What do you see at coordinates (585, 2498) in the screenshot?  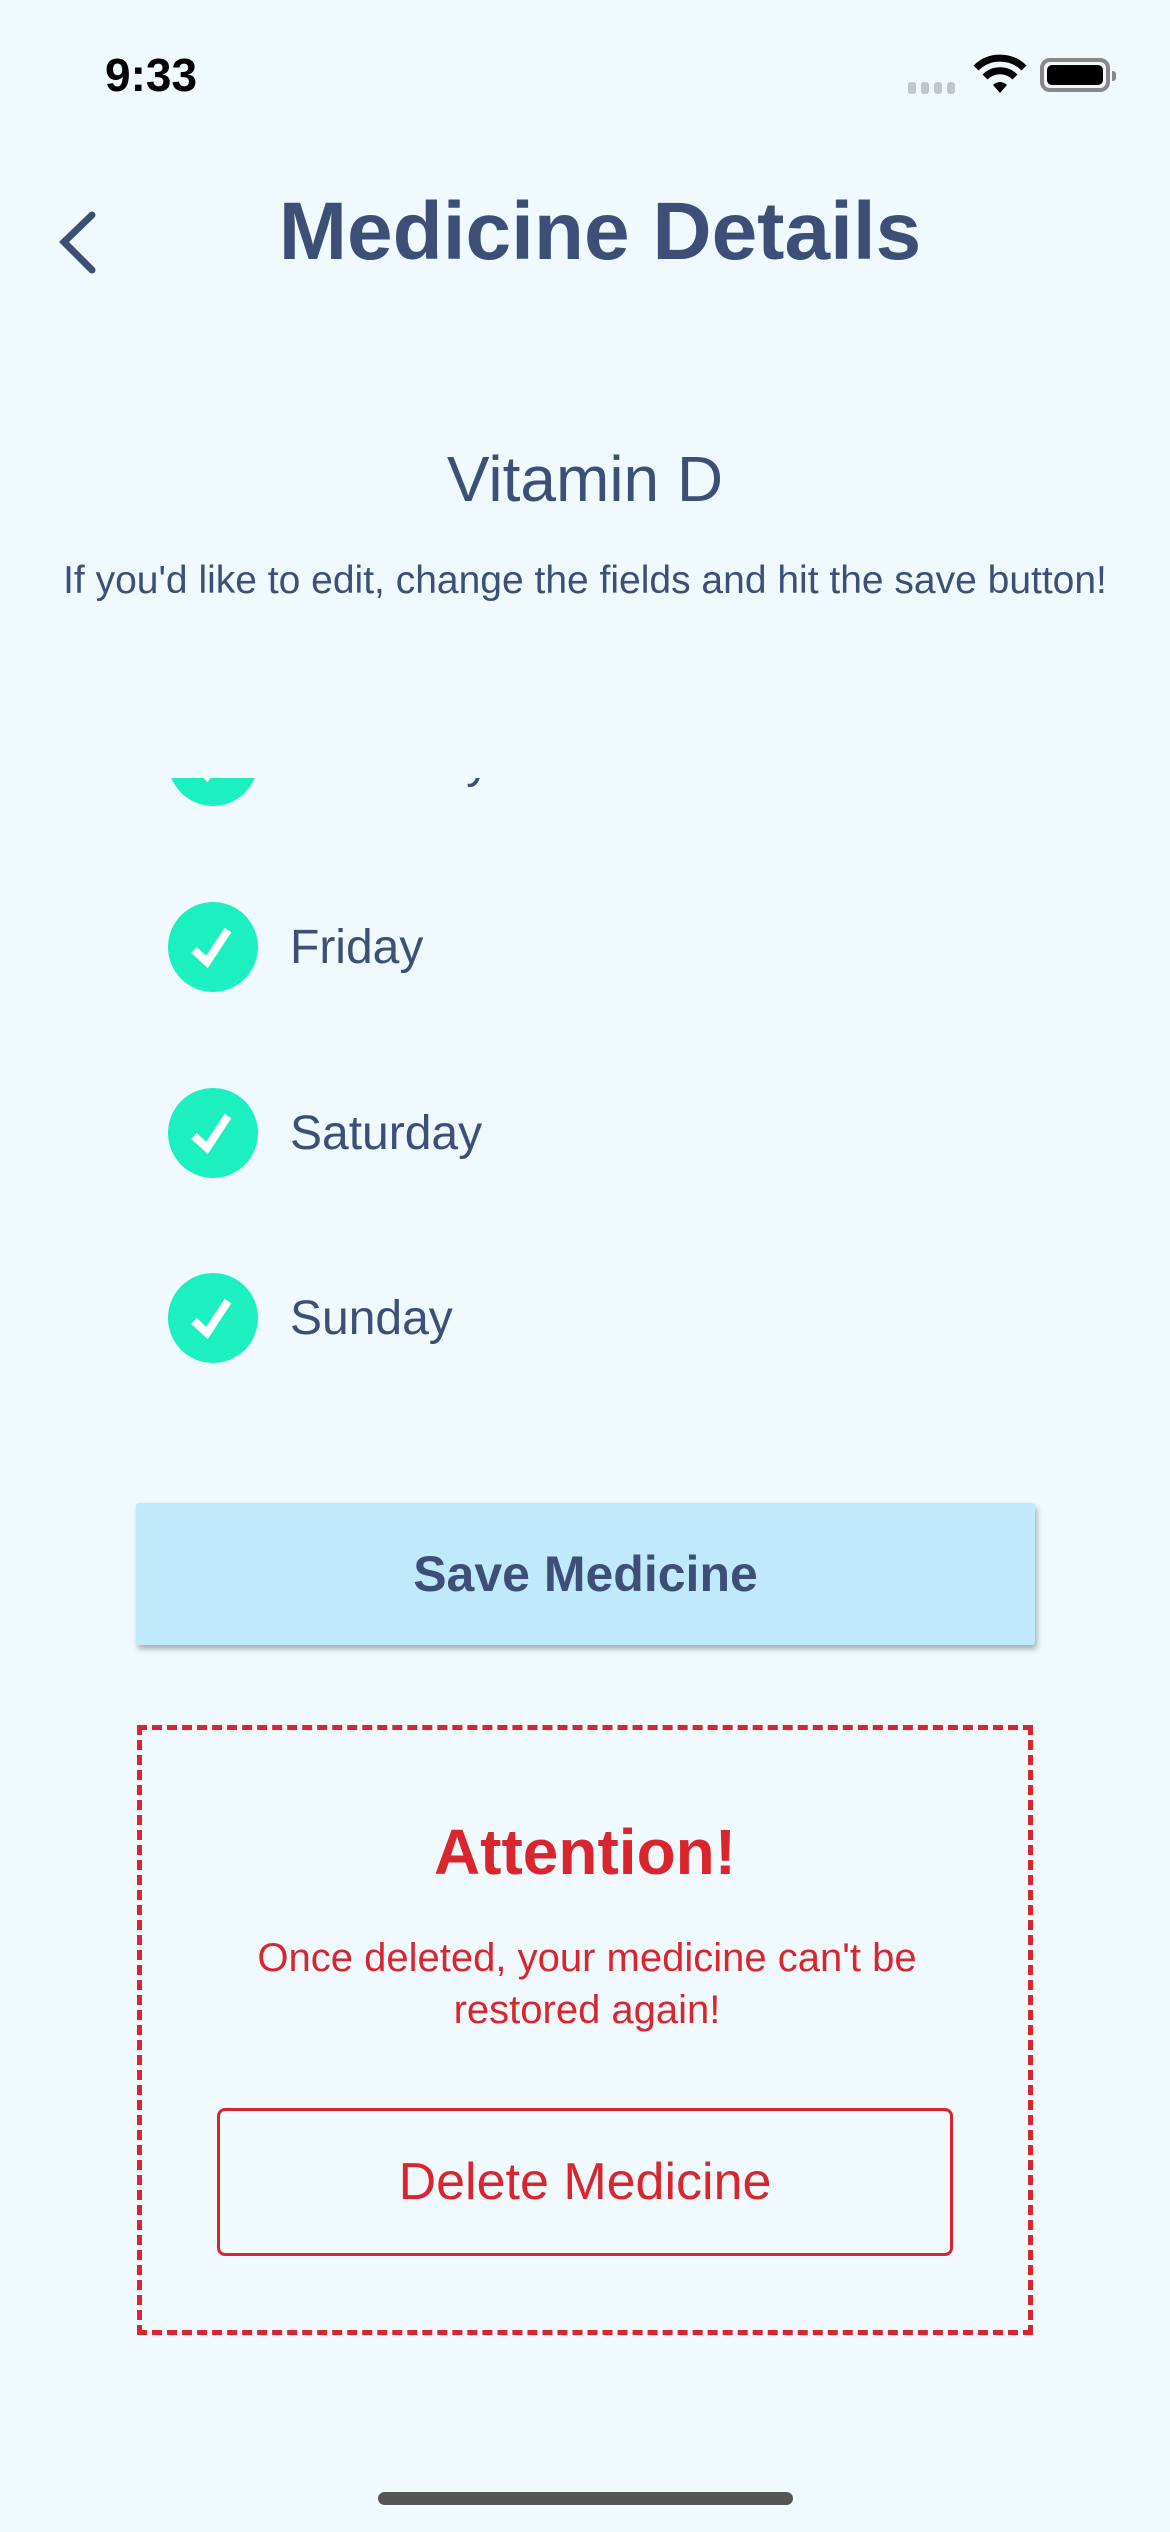 I see `home-indicator` at bounding box center [585, 2498].